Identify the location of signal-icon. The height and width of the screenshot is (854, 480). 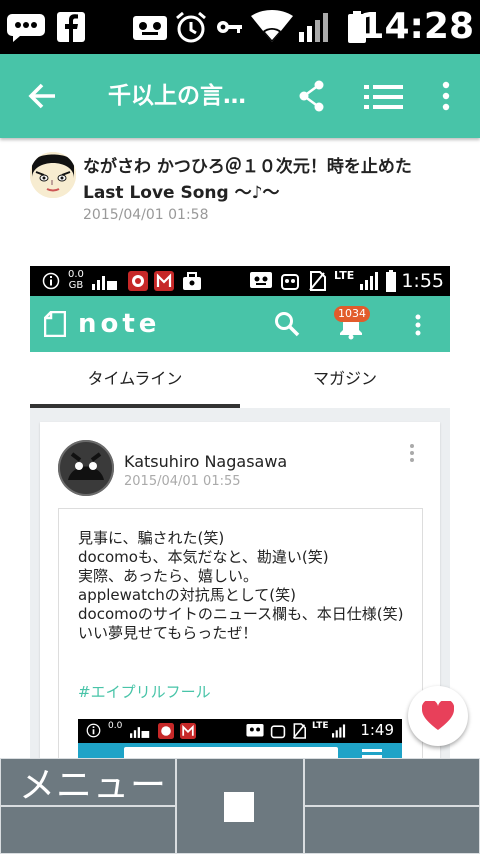
(313, 27).